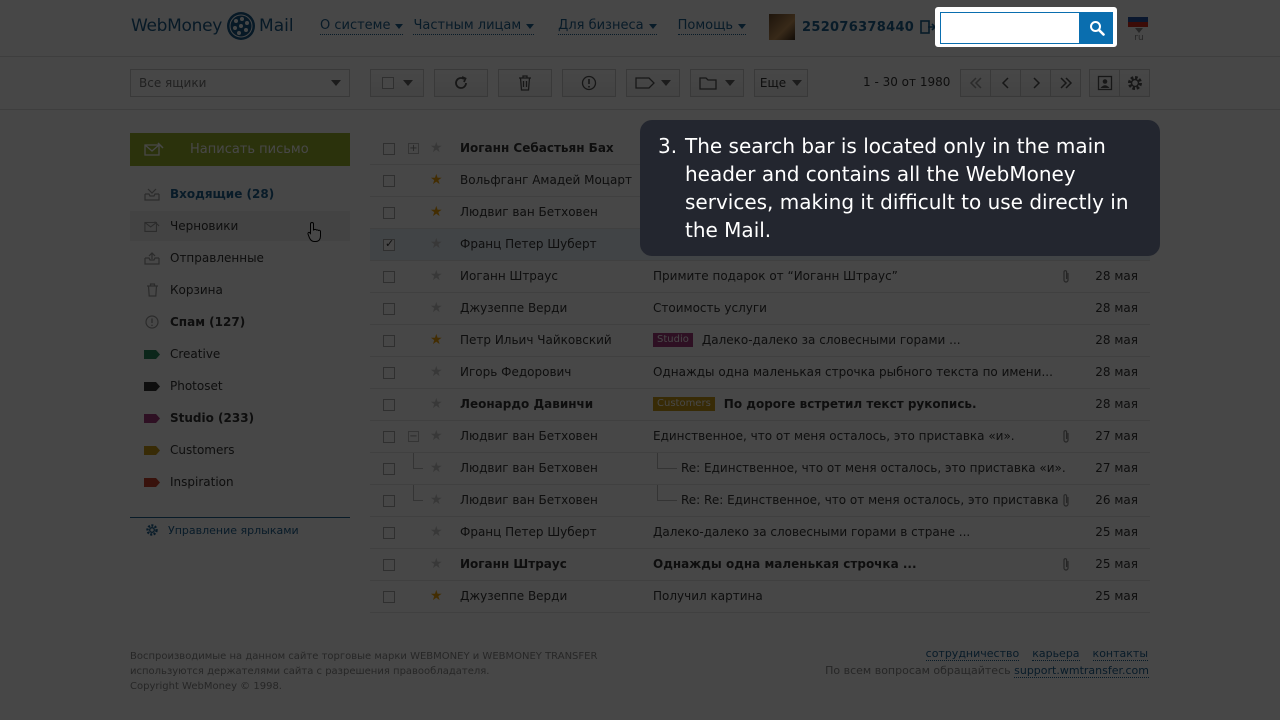 The height and width of the screenshot is (720, 1280). What do you see at coordinates (760, 597) in the screenshot?
I see `mail-row: ★ Джузеппе Верди Получил картина 25 мая` at bounding box center [760, 597].